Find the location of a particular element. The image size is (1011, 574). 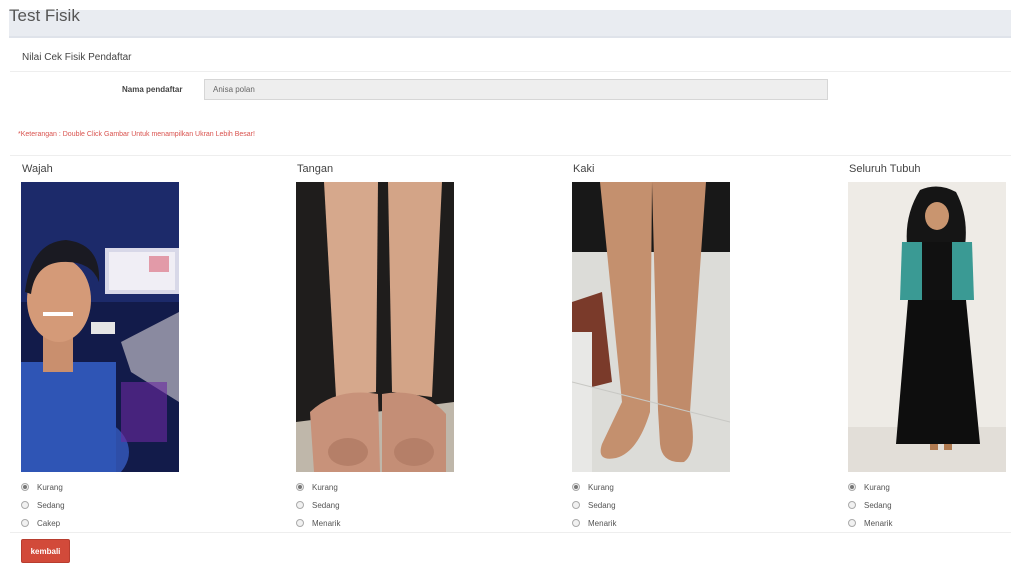

rating-options: Kurang Sedang Cakep is located at coordinates (43, 505).